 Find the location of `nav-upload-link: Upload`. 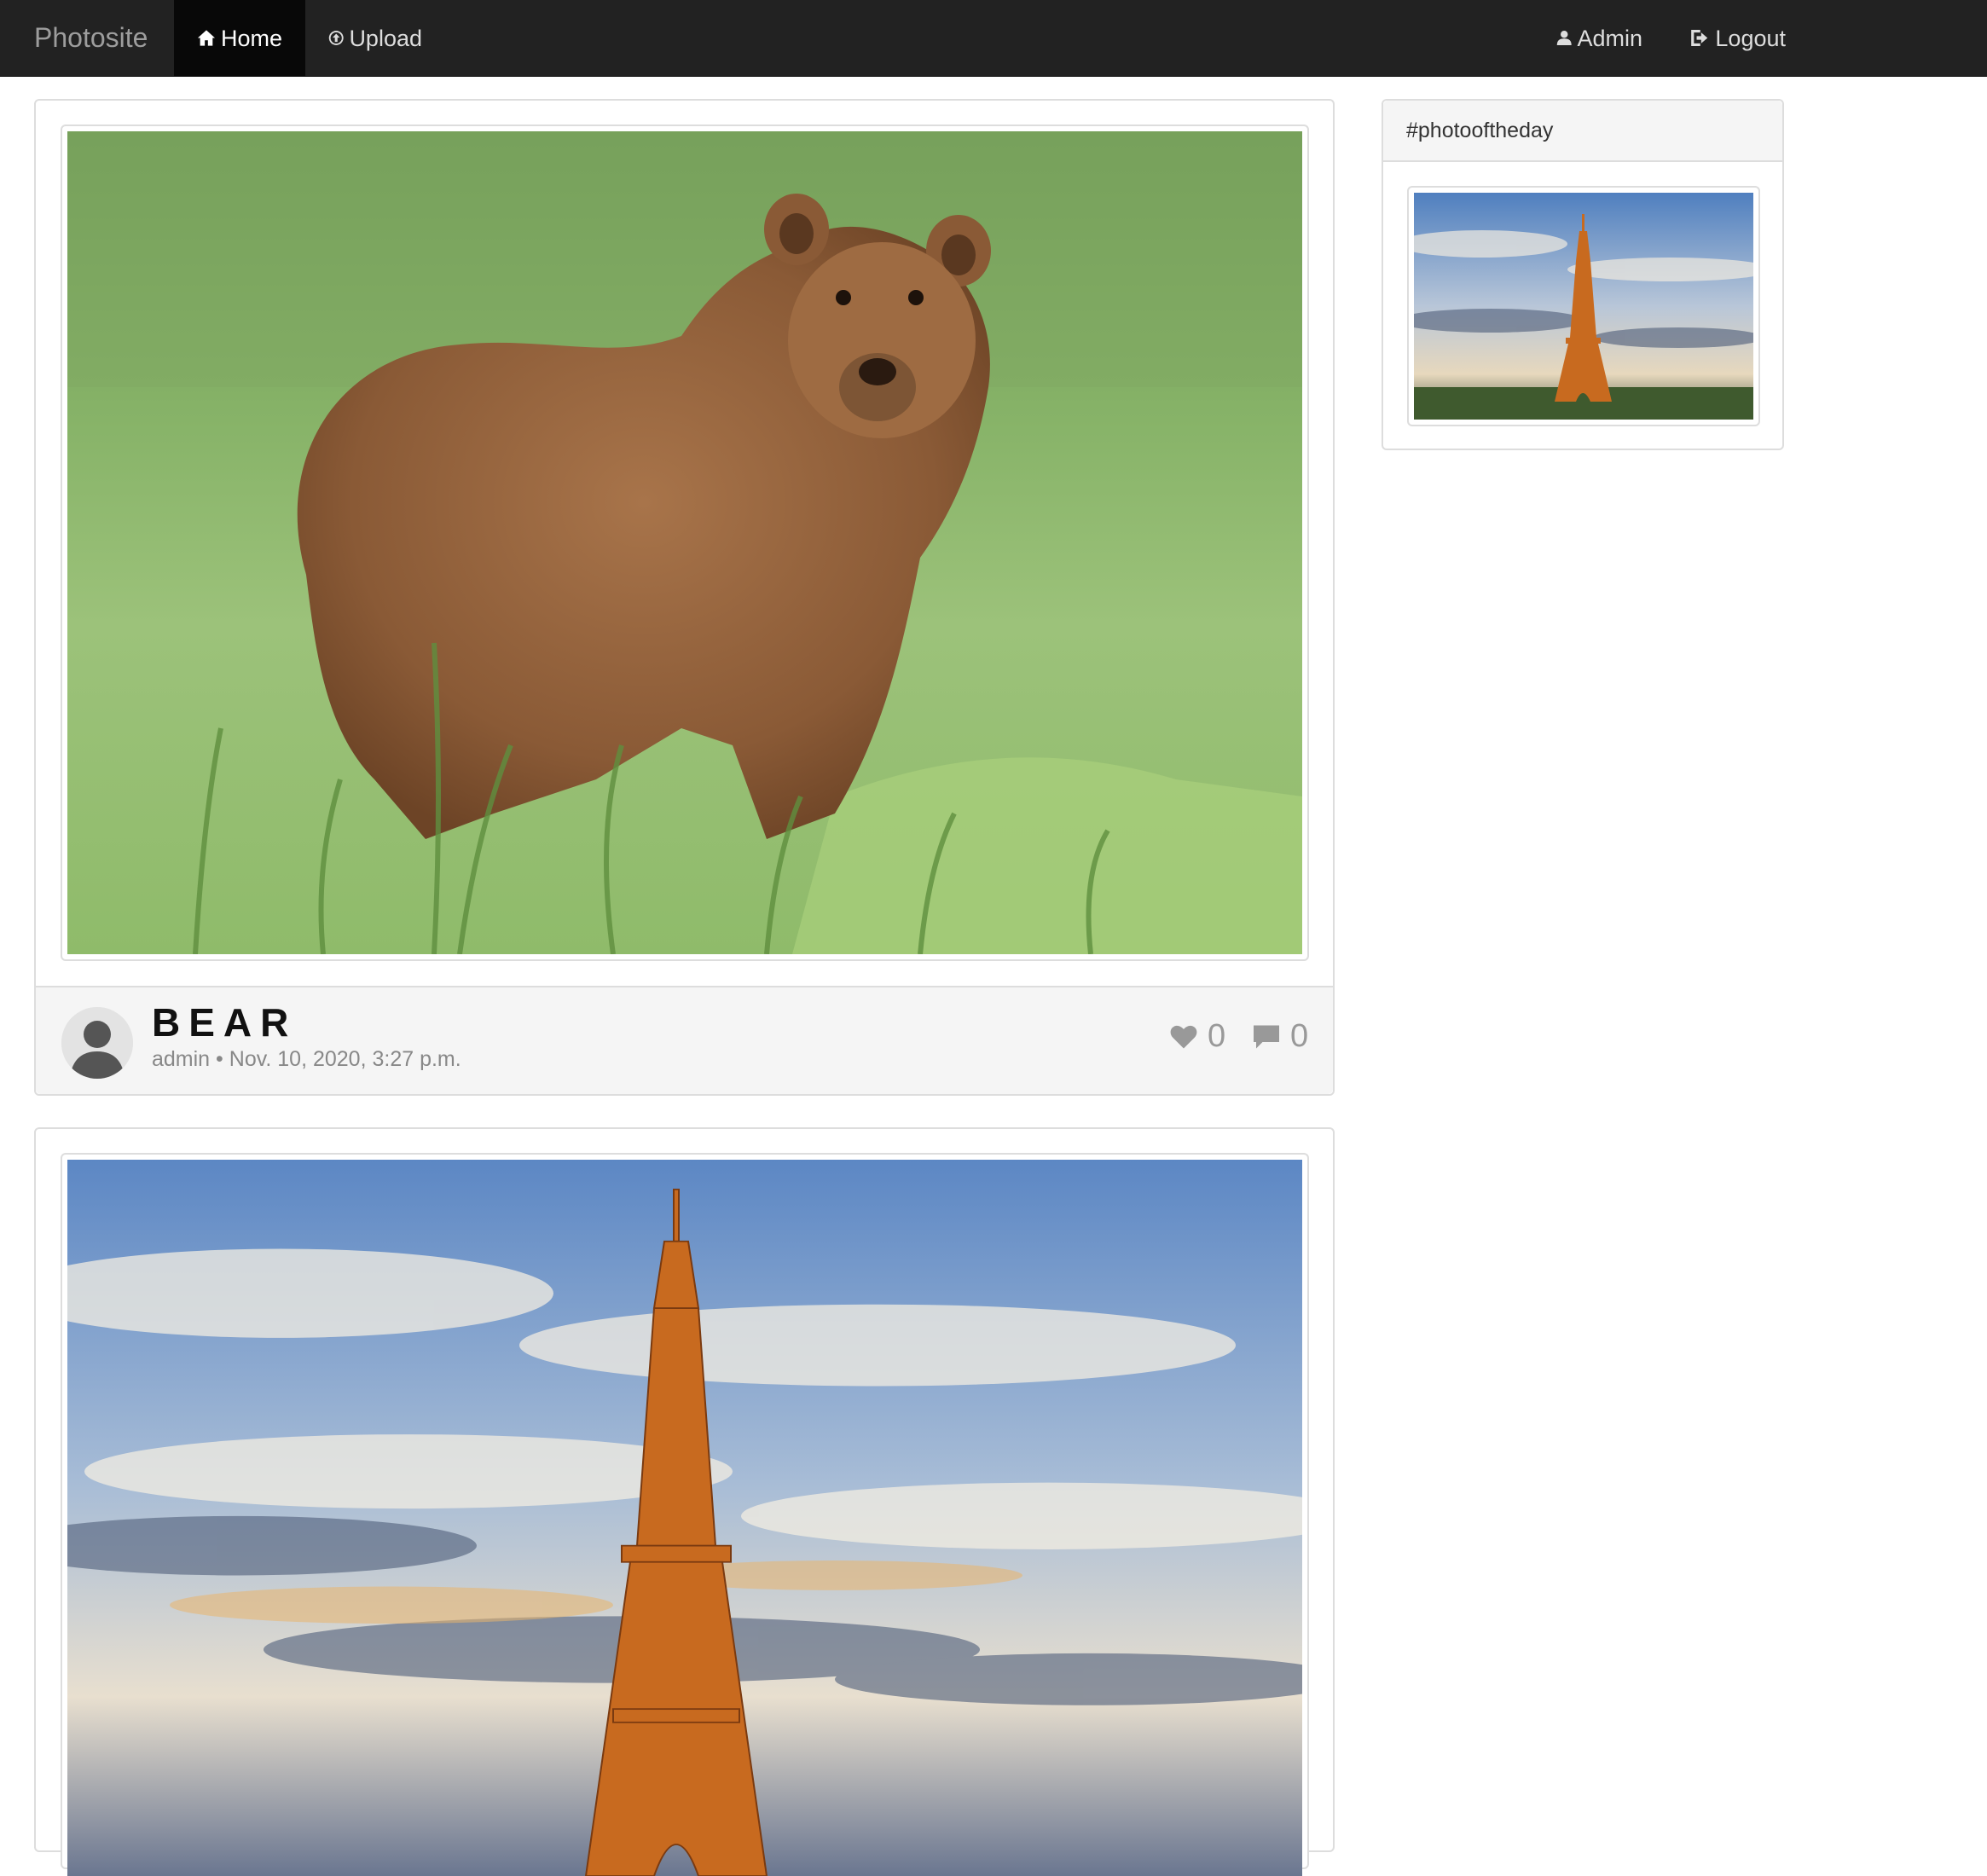

nav-upload-link: Upload is located at coordinates (375, 38).